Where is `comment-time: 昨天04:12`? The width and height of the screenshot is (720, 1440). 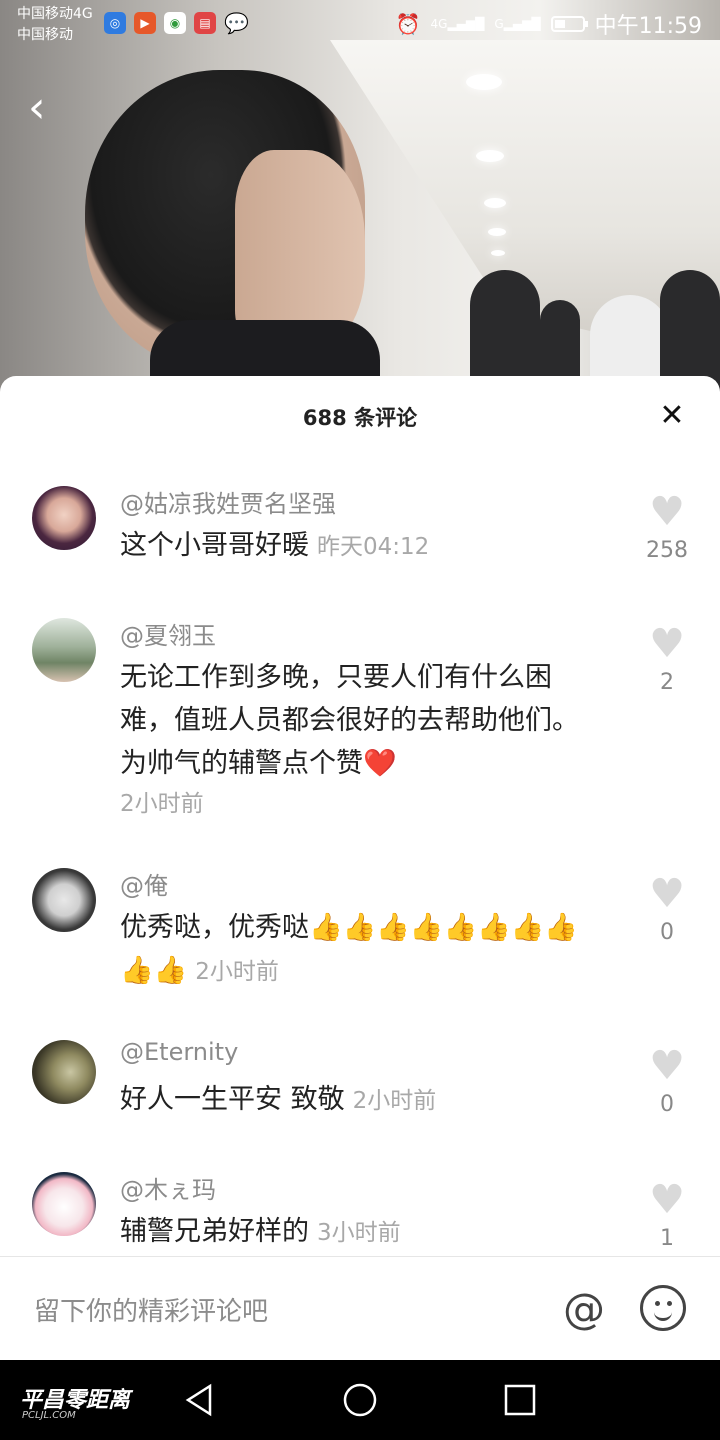 comment-time: 昨天04:12 is located at coordinates (373, 547).